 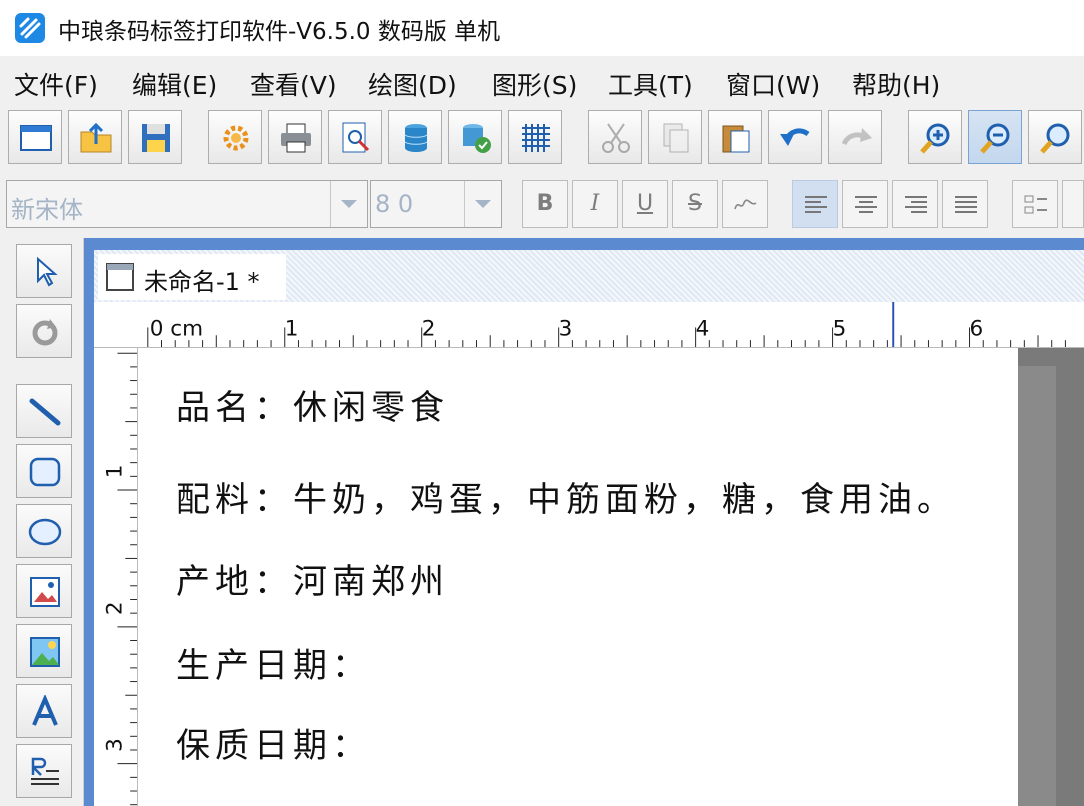 What do you see at coordinates (429, 328) in the screenshot?
I see `ruler-label-2: 2` at bounding box center [429, 328].